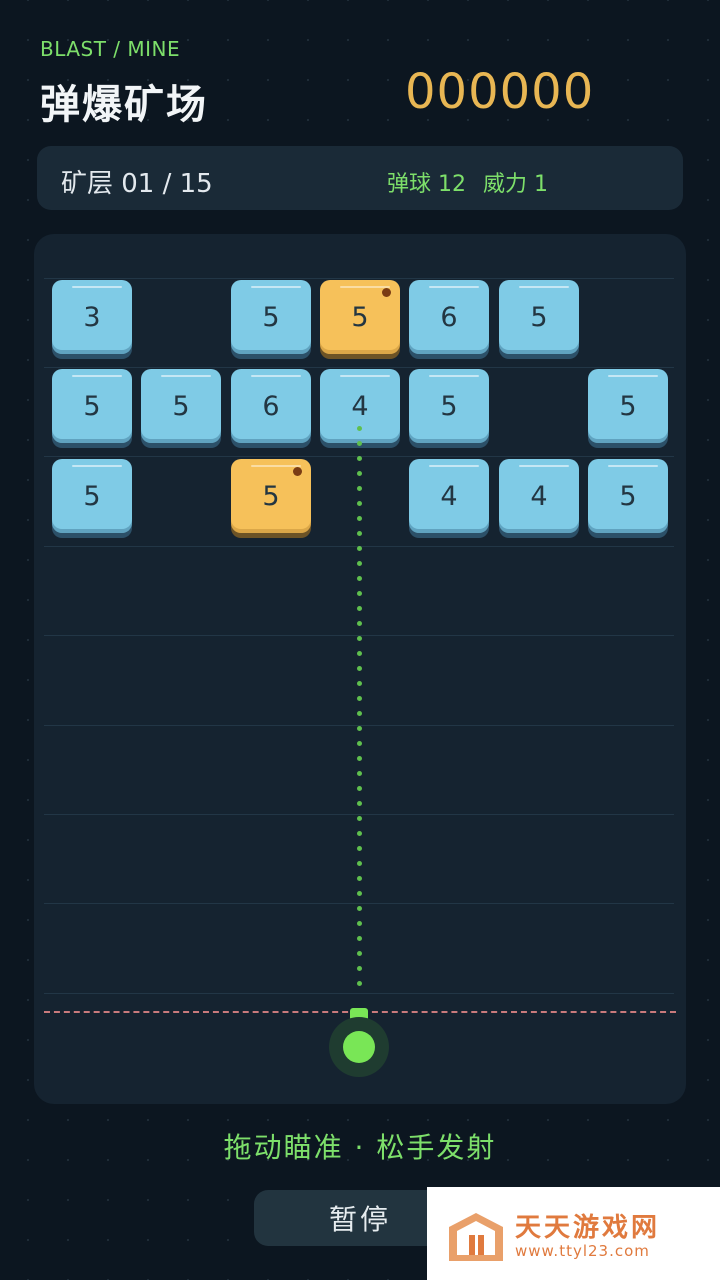 The height and width of the screenshot is (1280, 720). What do you see at coordinates (110, 49) in the screenshot?
I see `game-subtitle: BLAST / MINE` at bounding box center [110, 49].